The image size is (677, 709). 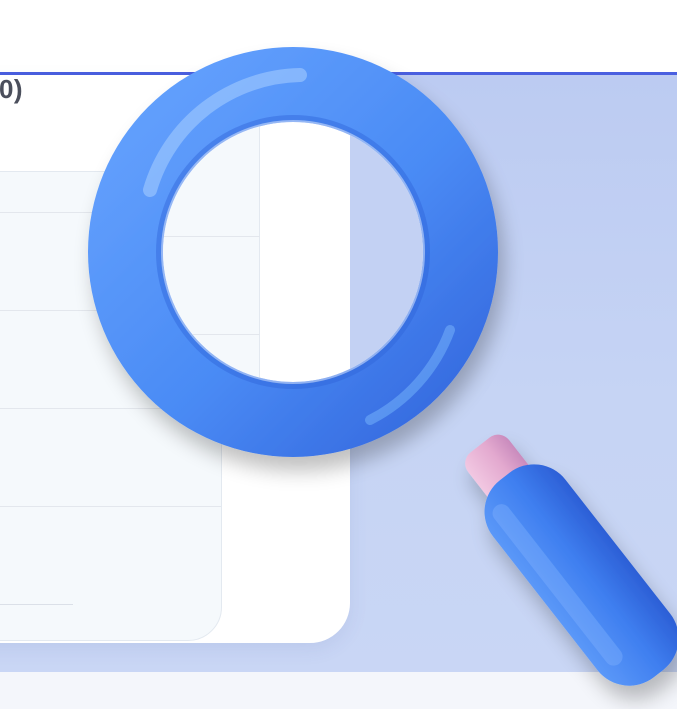 I want to click on handle-grip, so click(x=580, y=575).